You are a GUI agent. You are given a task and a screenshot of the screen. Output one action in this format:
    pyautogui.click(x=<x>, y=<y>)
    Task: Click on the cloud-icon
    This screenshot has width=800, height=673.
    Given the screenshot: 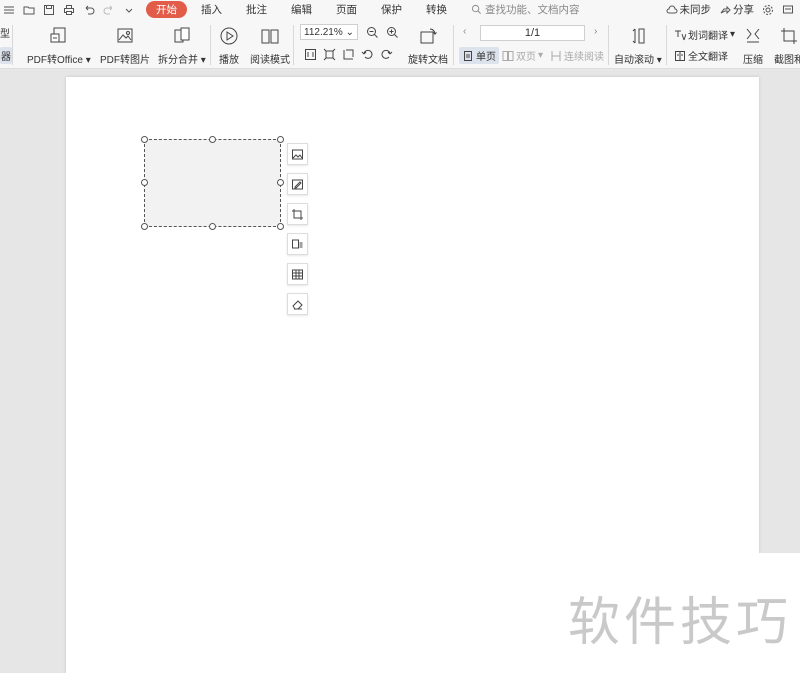 What is the action you would take?
    pyautogui.click(x=671, y=9)
    